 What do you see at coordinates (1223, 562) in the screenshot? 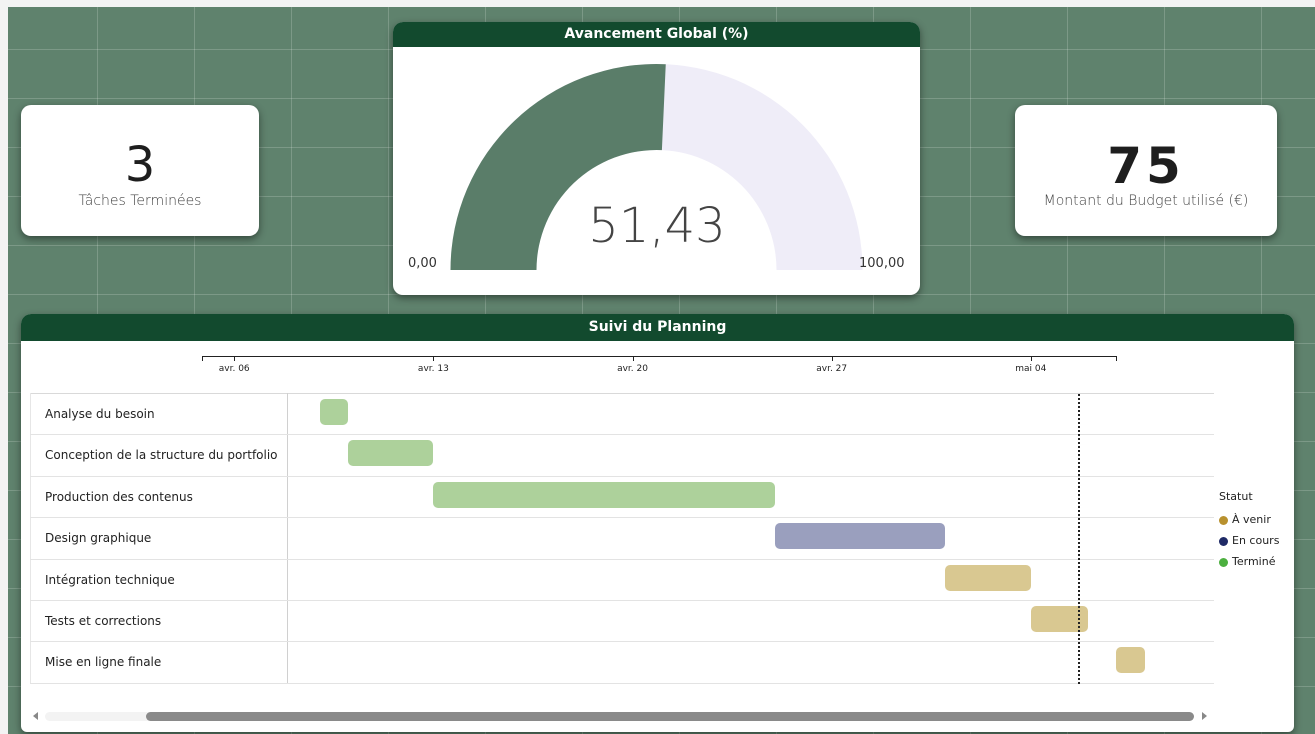
I see `legend-dot-termine` at bounding box center [1223, 562].